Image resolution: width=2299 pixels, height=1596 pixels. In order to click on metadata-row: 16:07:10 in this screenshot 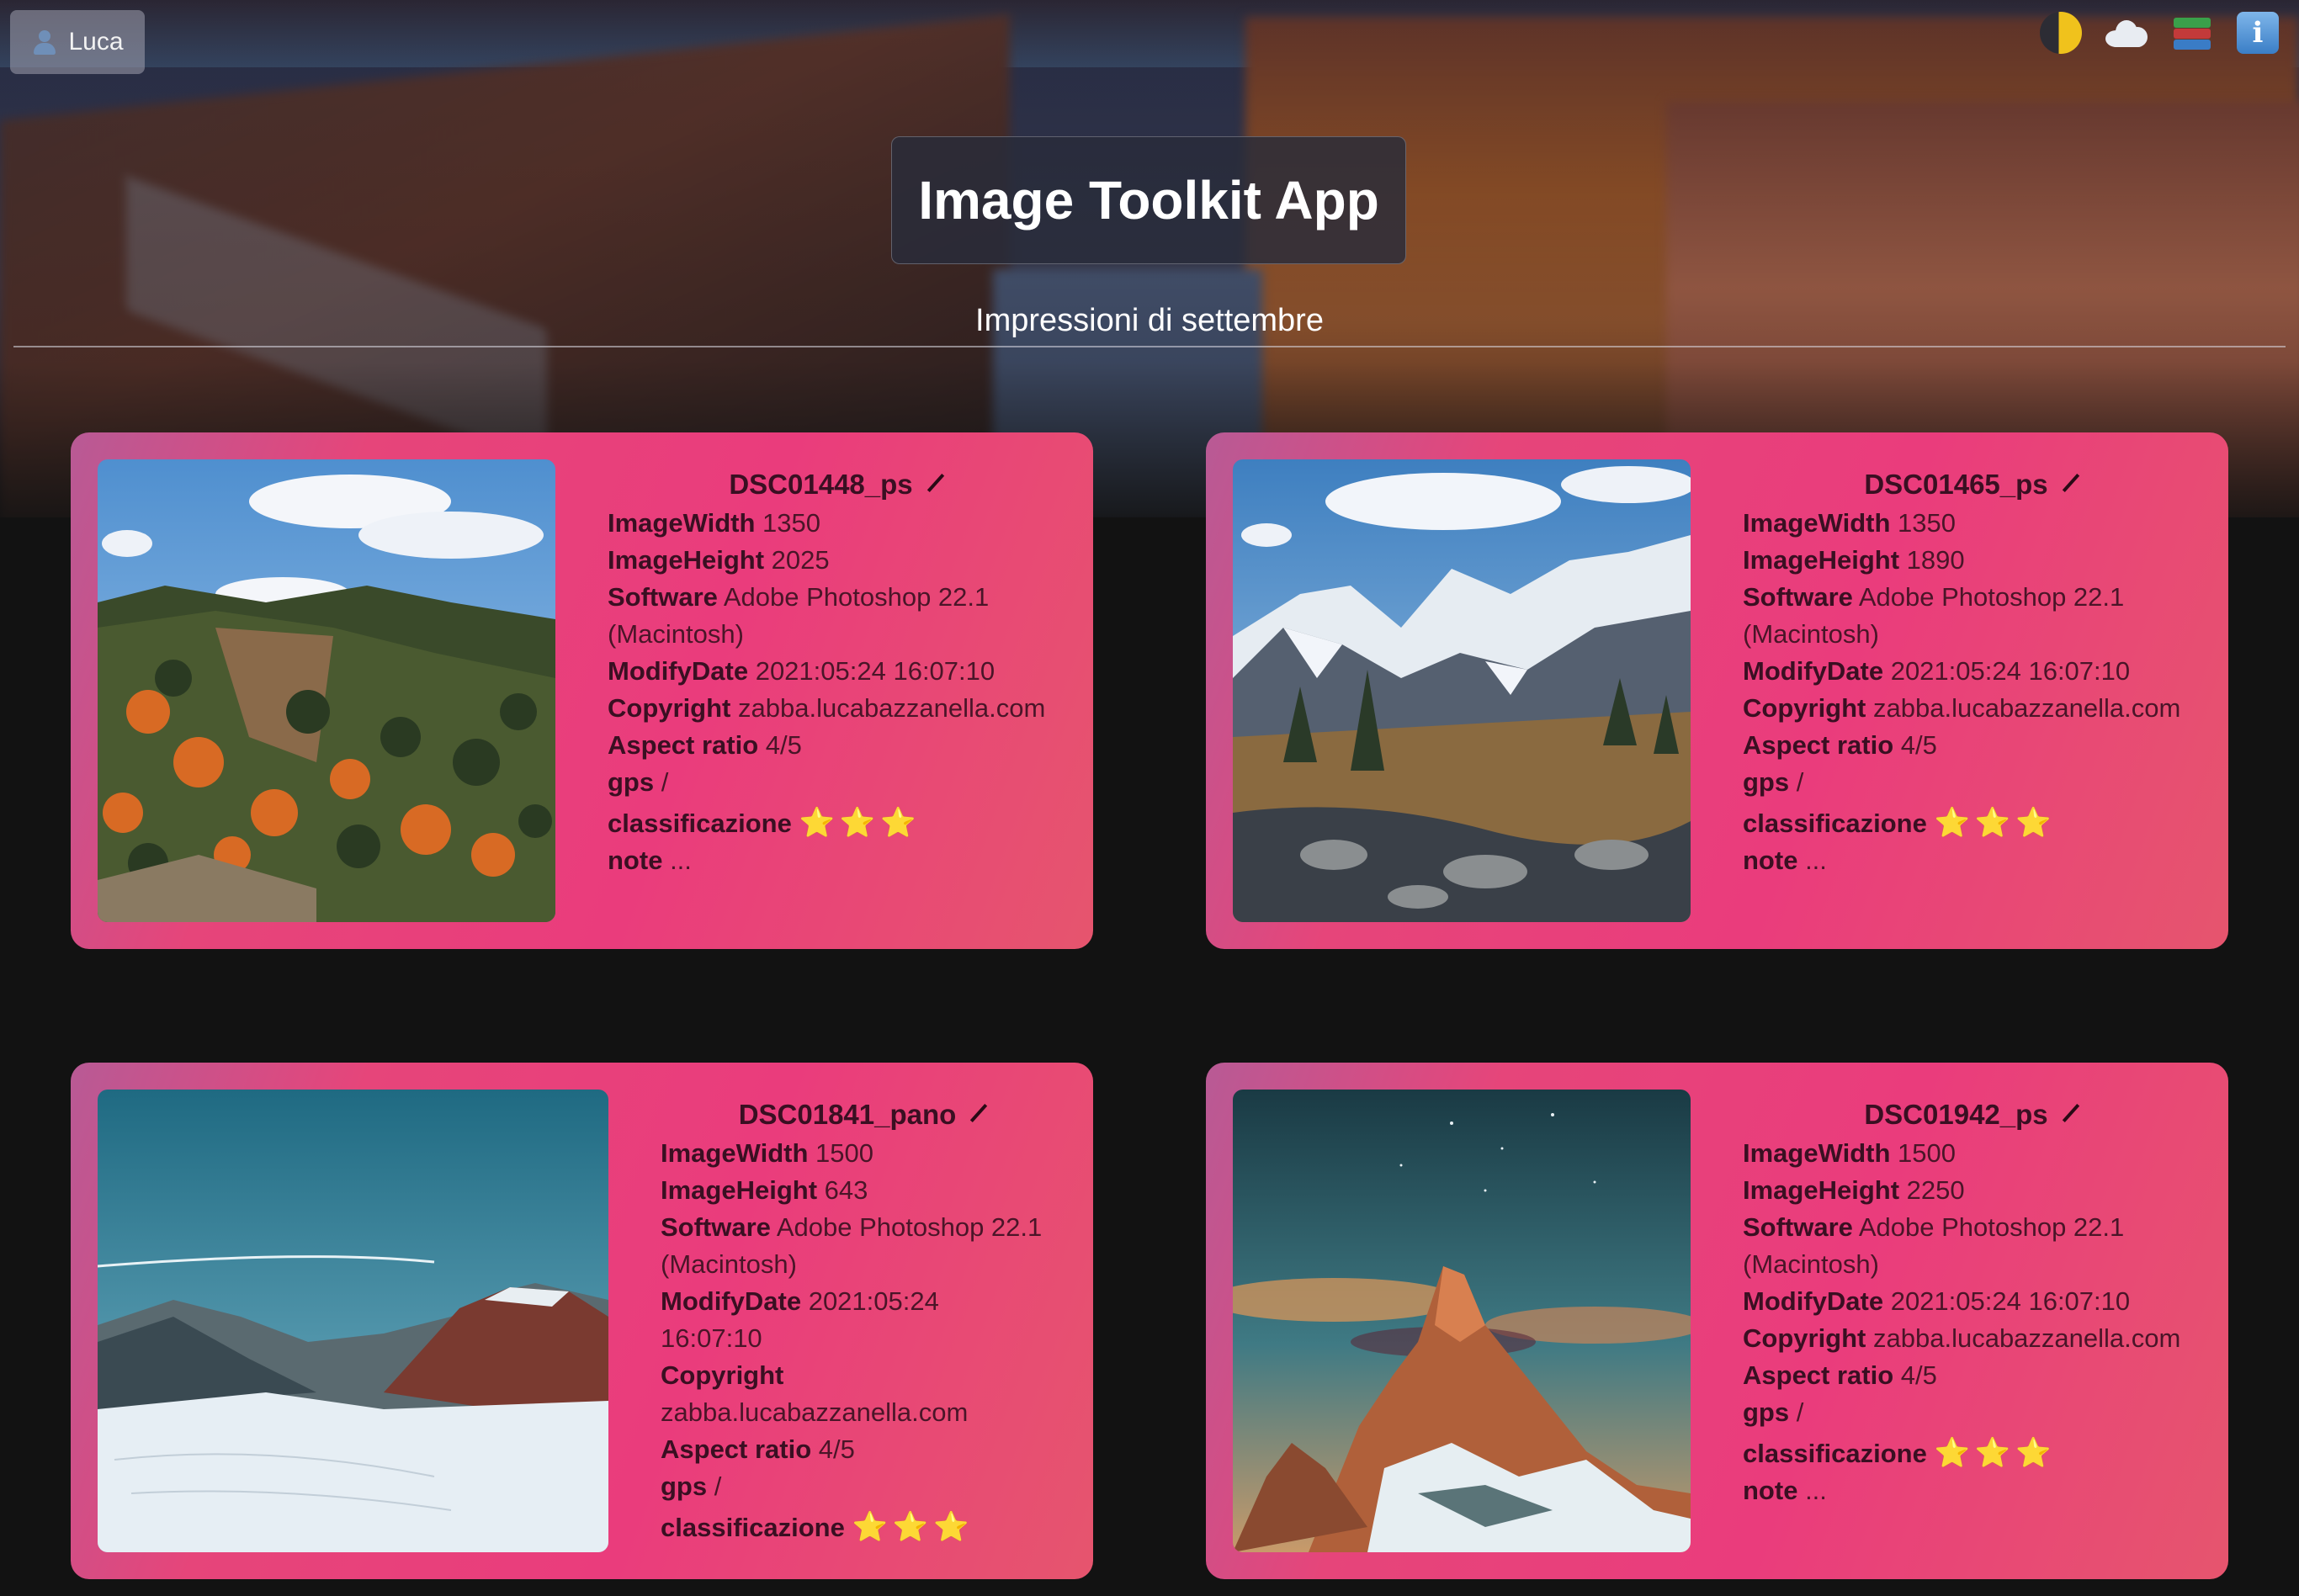, I will do `click(712, 1338)`.